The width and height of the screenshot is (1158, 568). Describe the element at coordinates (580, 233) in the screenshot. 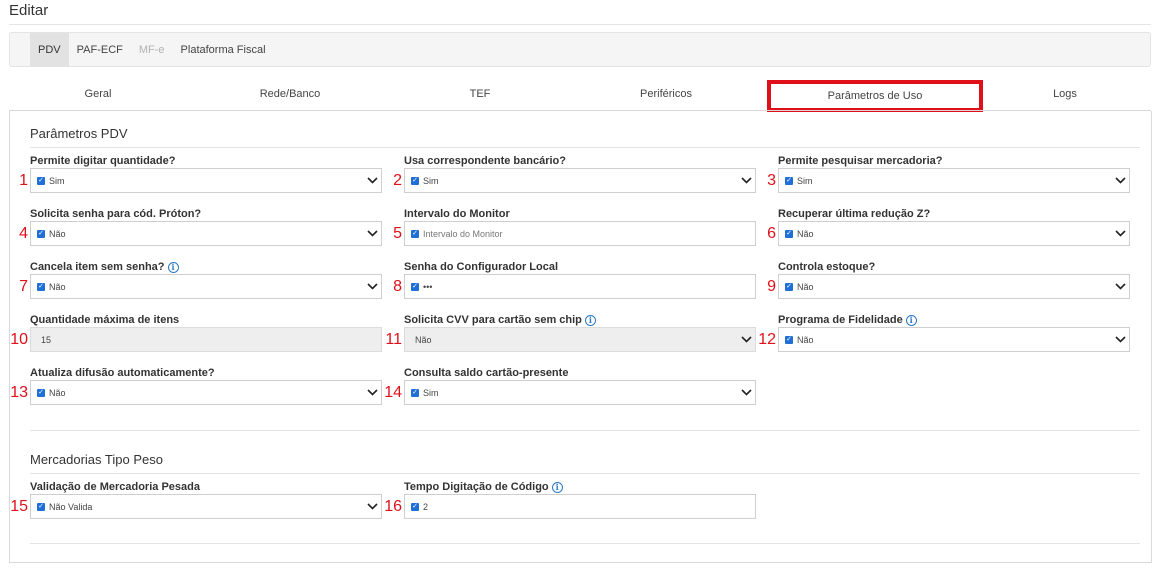

I see `input-field: ✓ Intervalo do Monitor` at that location.